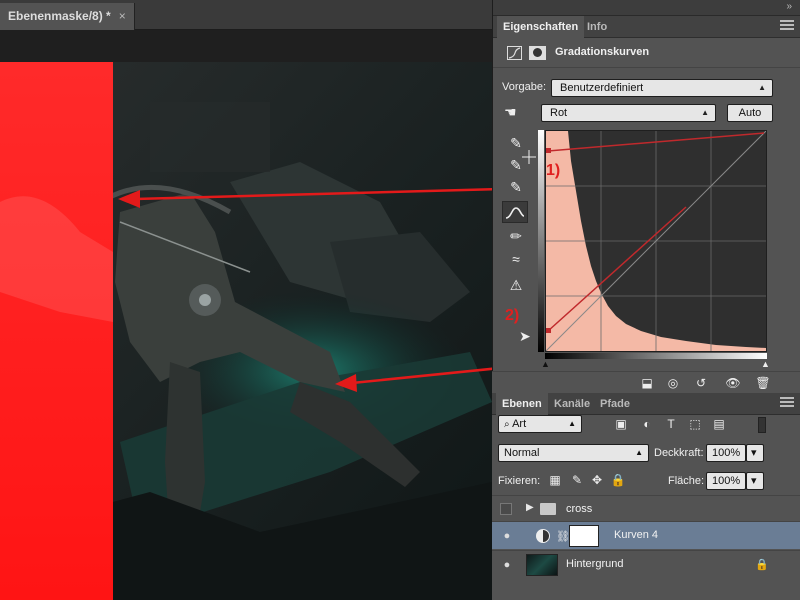 The height and width of the screenshot is (600, 800). I want to click on white-point-slider: ▲, so click(765, 364).